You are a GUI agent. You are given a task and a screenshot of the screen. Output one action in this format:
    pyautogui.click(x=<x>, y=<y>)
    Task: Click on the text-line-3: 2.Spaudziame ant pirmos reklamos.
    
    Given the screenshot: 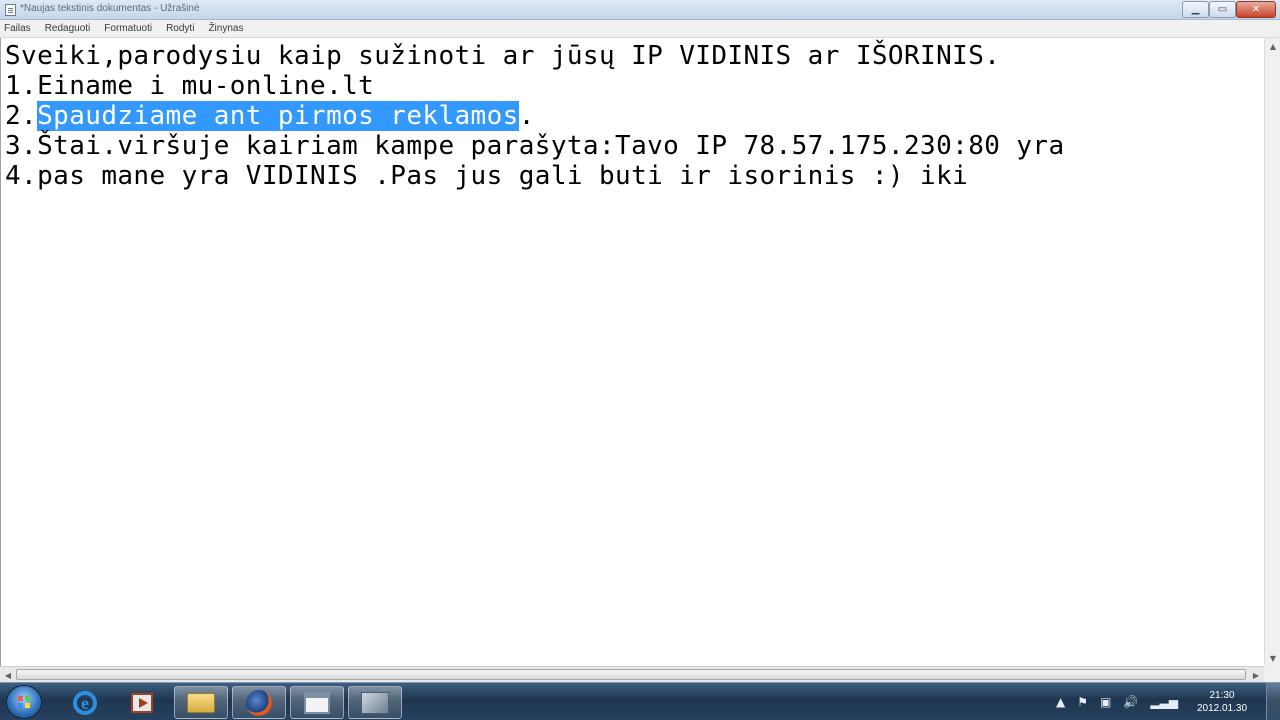 What is the action you would take?
    pyautogui.click(x=270, y=116)
    